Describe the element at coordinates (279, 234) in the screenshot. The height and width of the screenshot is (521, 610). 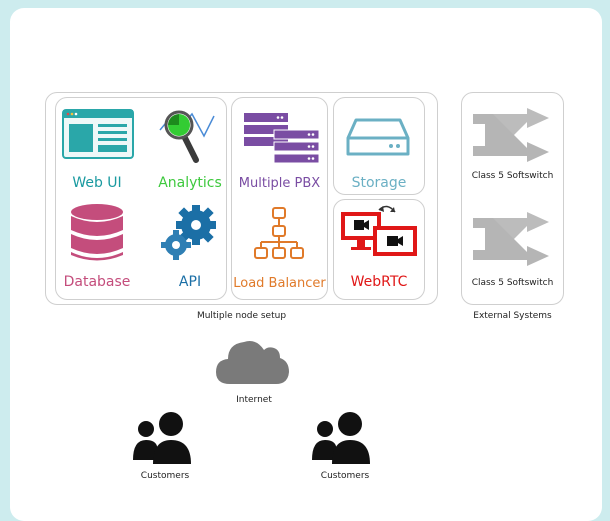
I see `load-balancer-icon` at that location.